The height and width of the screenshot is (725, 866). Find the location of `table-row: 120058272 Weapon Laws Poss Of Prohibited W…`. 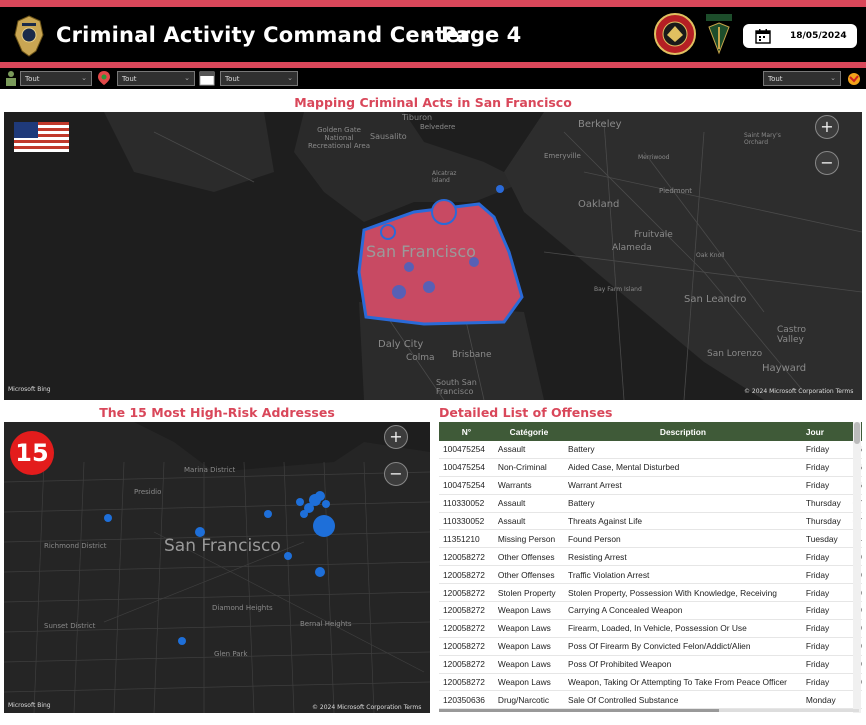

table-row: 120058272 Weapon Laws Poss Of Prohibited W… is located at coordinates (650, 664).